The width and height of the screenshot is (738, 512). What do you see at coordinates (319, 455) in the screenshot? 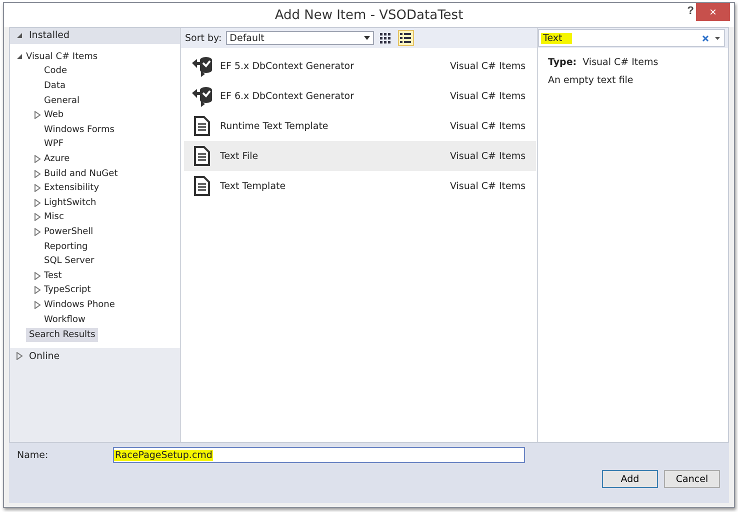
I see `name-field: RacePageSetup.cmd` at bounding box center [319, 455].